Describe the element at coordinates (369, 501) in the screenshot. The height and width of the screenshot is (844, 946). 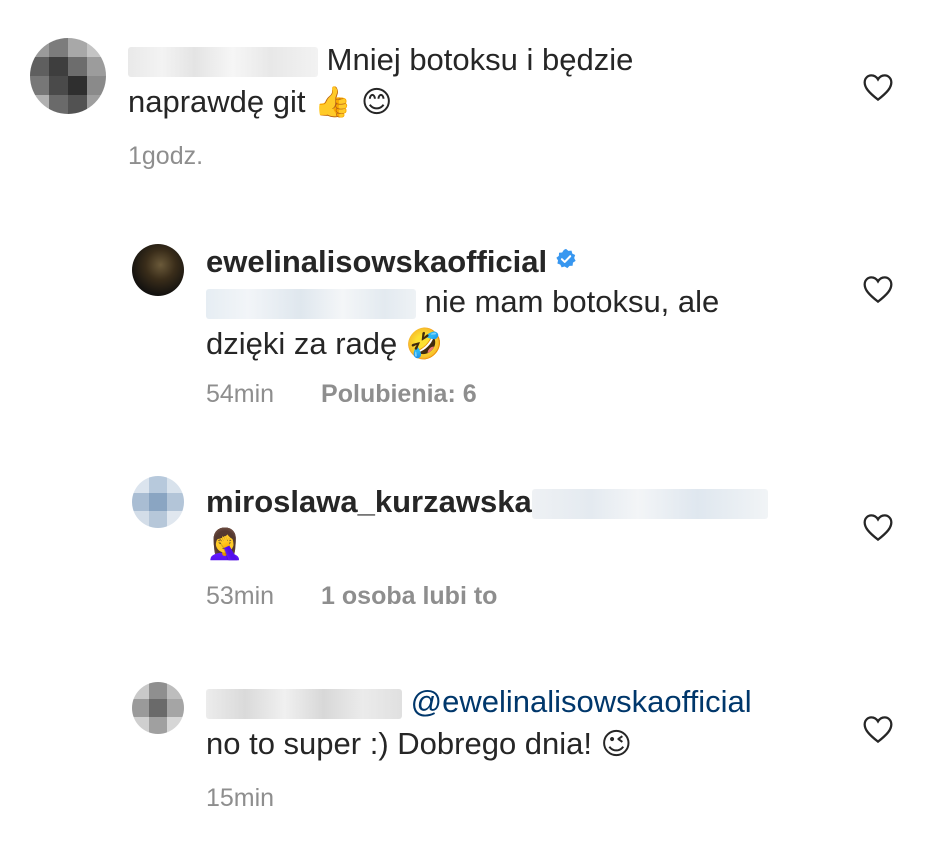
I see `username: miroslawa_kurzawska` at that location.